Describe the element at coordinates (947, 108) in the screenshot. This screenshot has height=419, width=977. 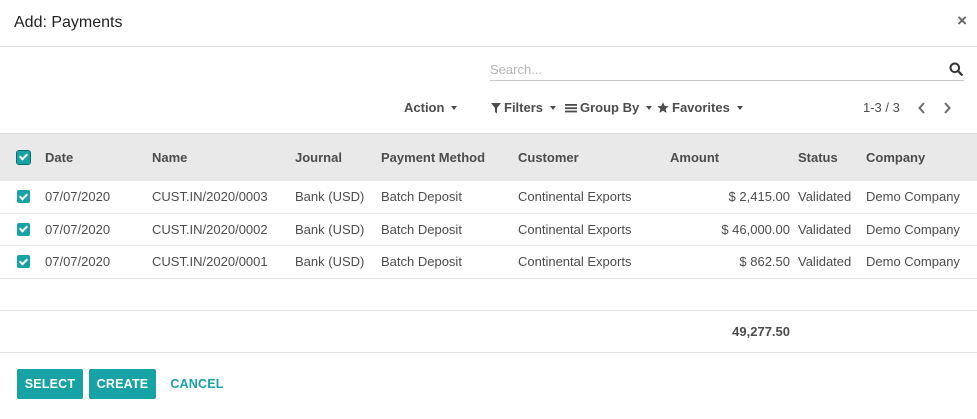
I see `chevron-right-icon` at that location.